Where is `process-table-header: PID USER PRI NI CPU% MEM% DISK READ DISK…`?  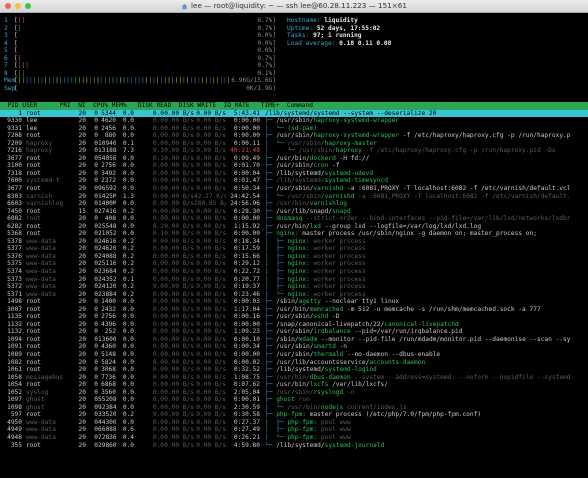
process-table-header: PID USER PRI NI CPU% MEM% DISK READ DISK… is located at coordinates (294, 106).